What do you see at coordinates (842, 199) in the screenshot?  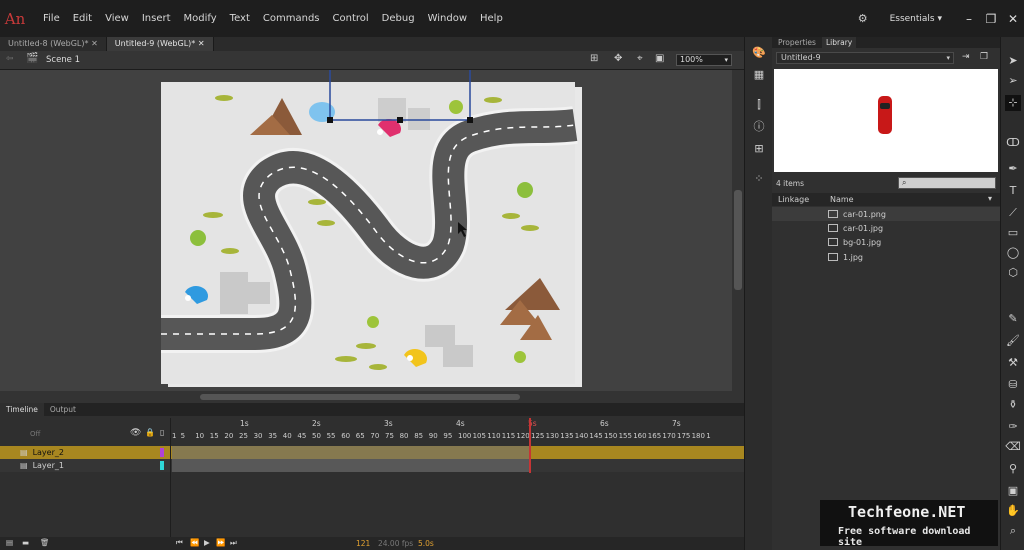 I see `column-name: Name` at bounding box center [842, 199].